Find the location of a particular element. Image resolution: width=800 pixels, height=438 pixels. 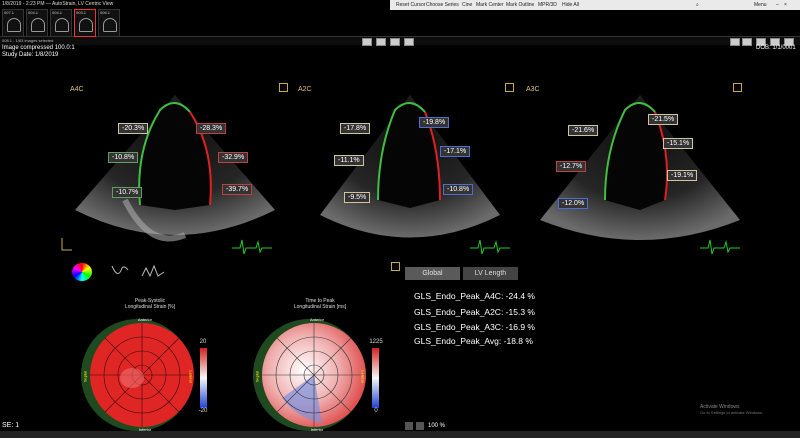

segment-badge: -10.7% is located at coordinates (127, 192).